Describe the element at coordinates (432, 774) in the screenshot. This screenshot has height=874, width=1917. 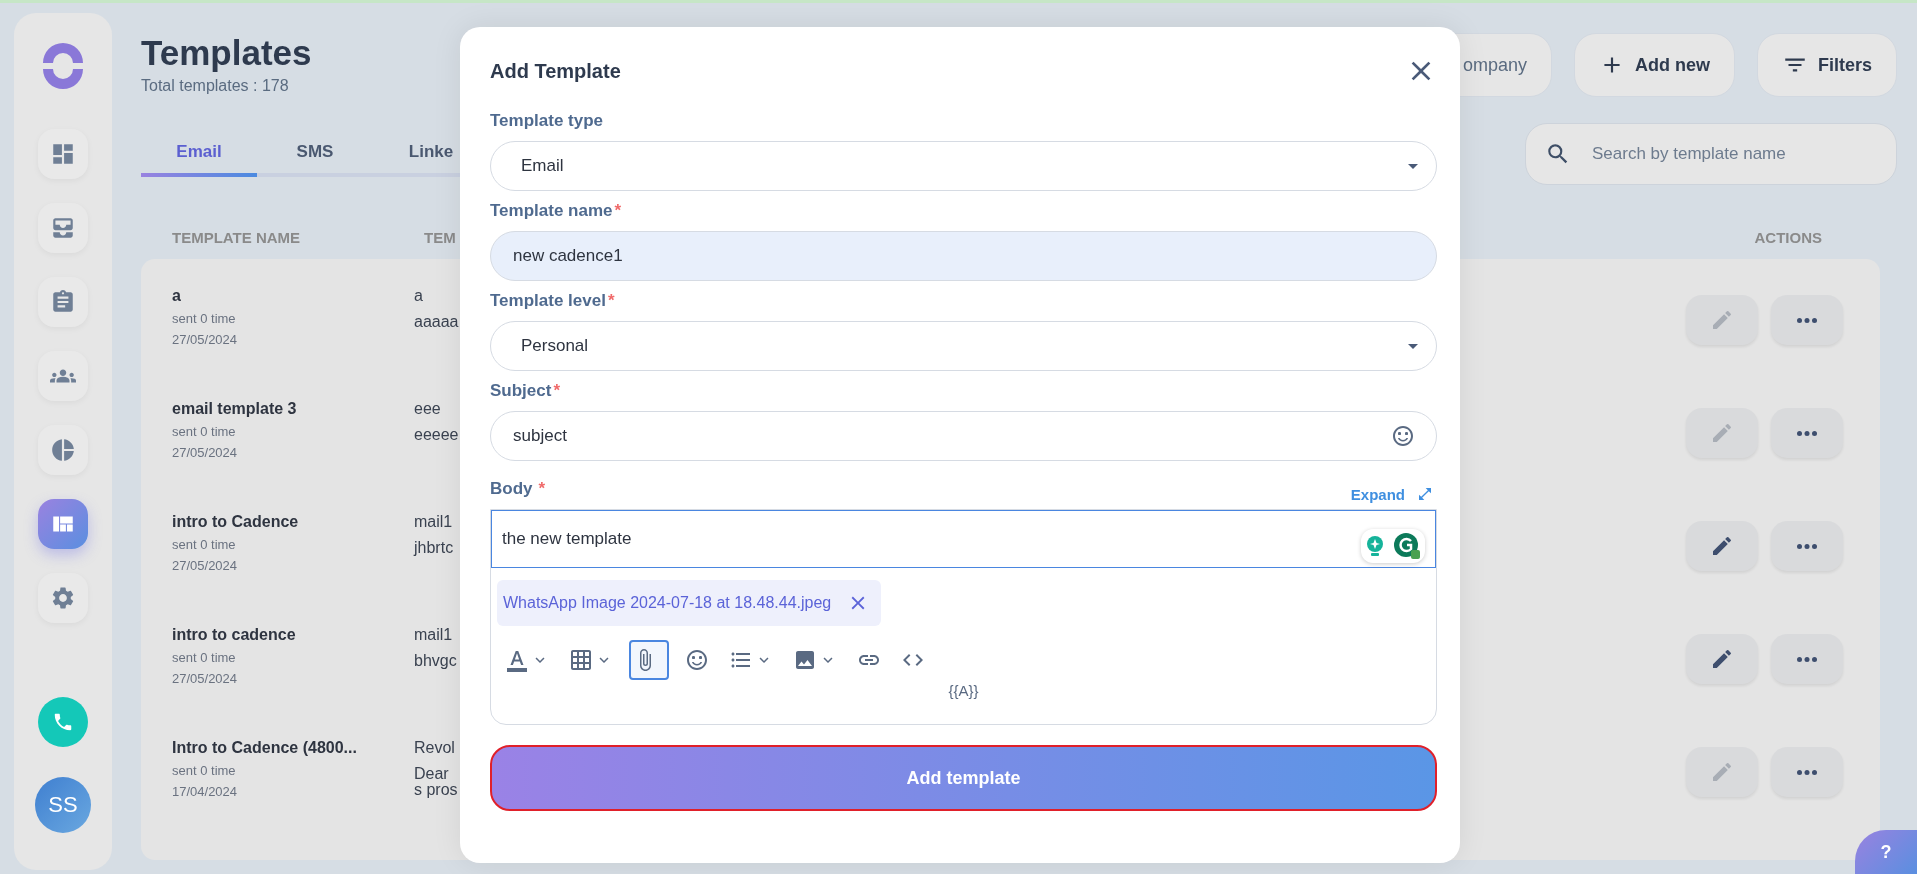
I see `table-cell-text: Dear` at that location.